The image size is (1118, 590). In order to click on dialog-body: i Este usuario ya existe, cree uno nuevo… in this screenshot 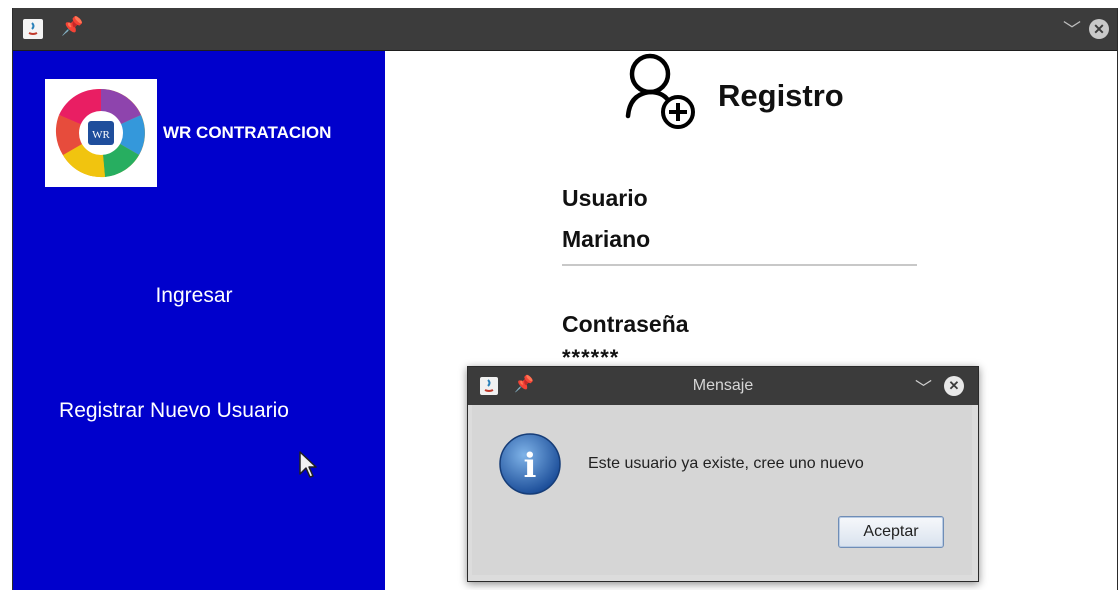, I will do `click(722, 490)`.